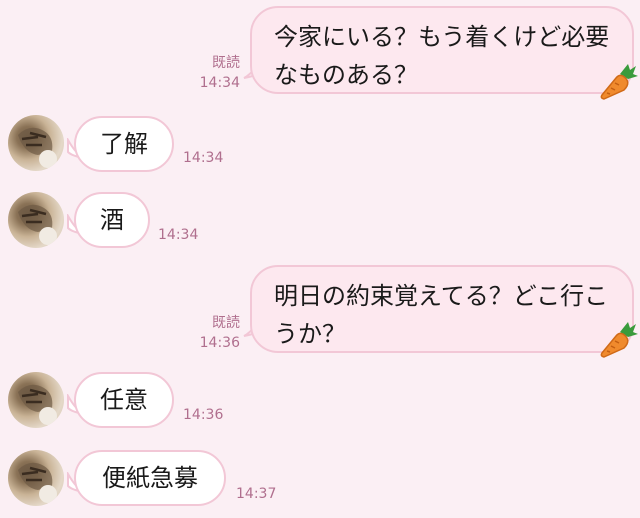 The height and width of the screenshot is (518, 640). Describe the element at coordinates (213, 333) in the screenshot. I see `message-meta: 既読 14:36` at that location.